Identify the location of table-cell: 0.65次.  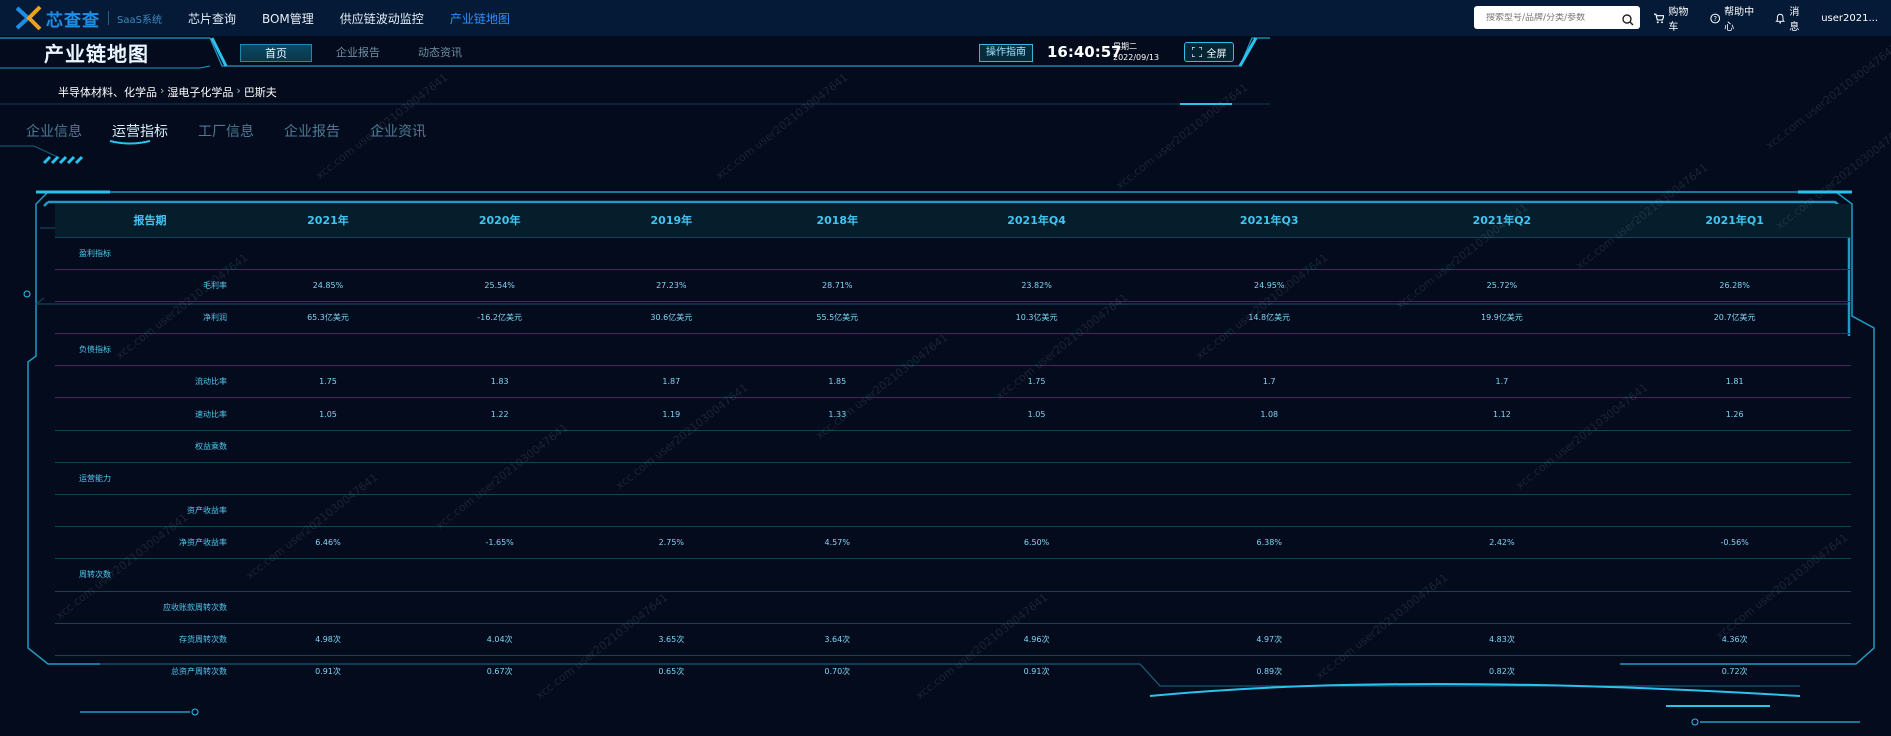
(671, 671).